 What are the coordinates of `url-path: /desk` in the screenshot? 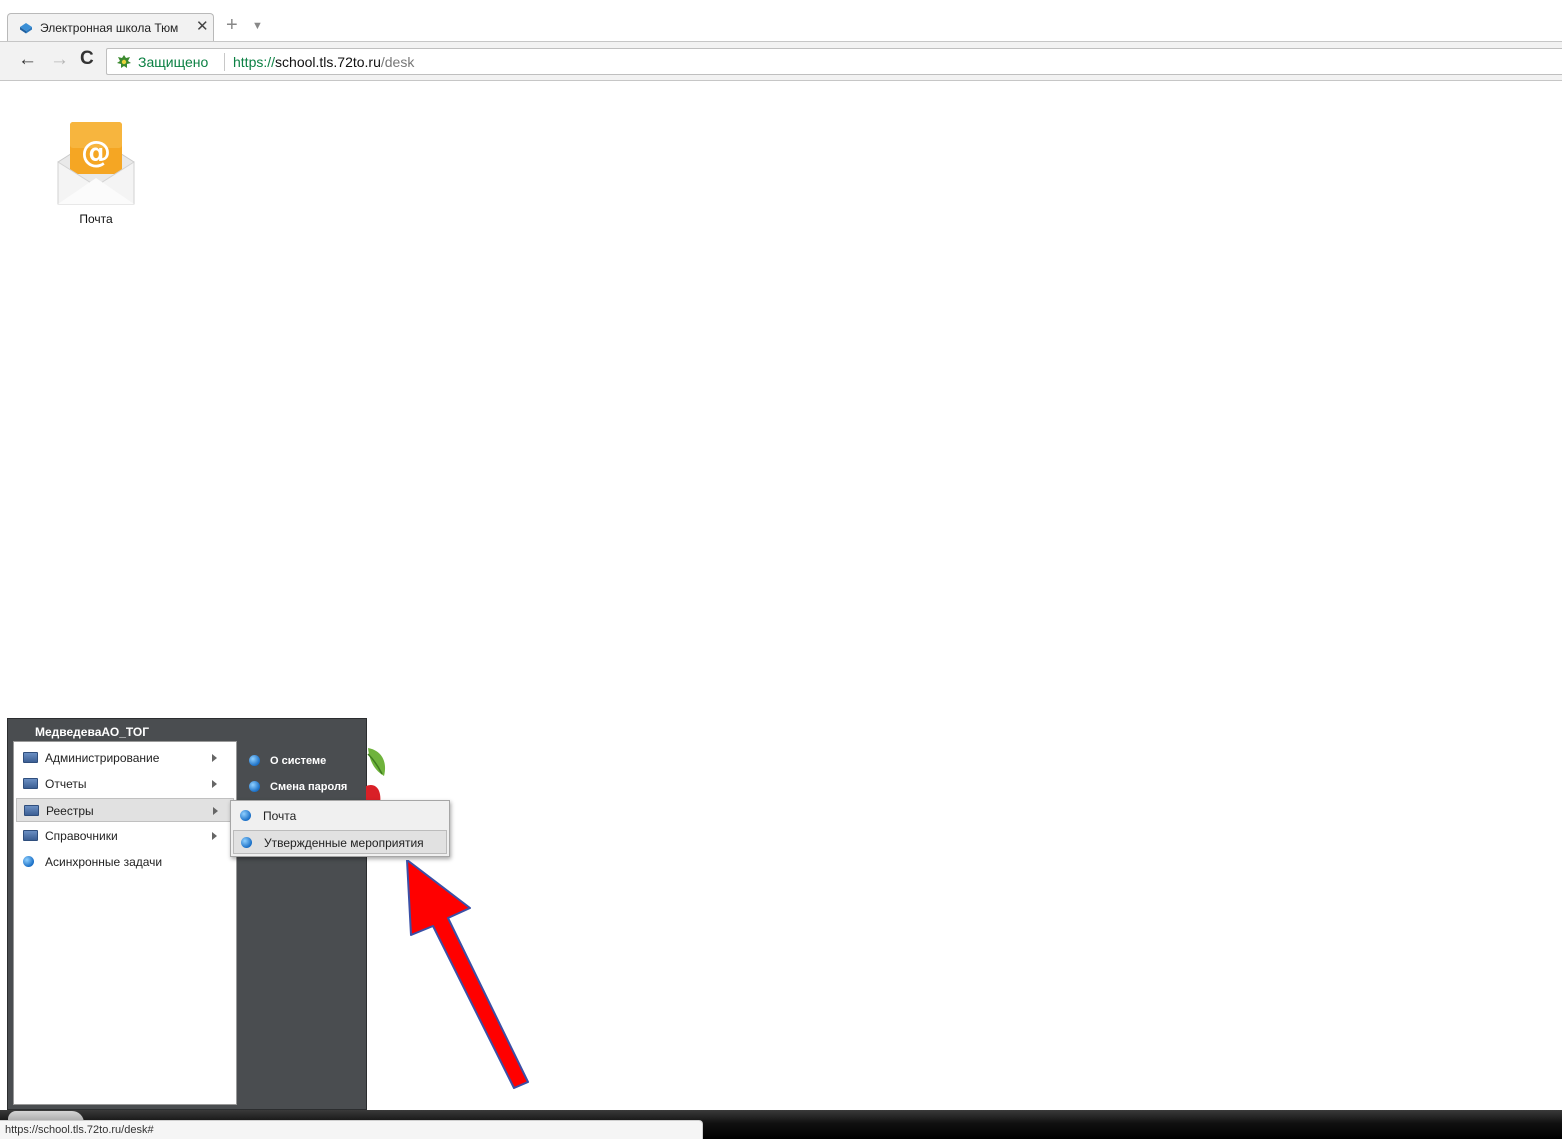 It's located at (397, 62).